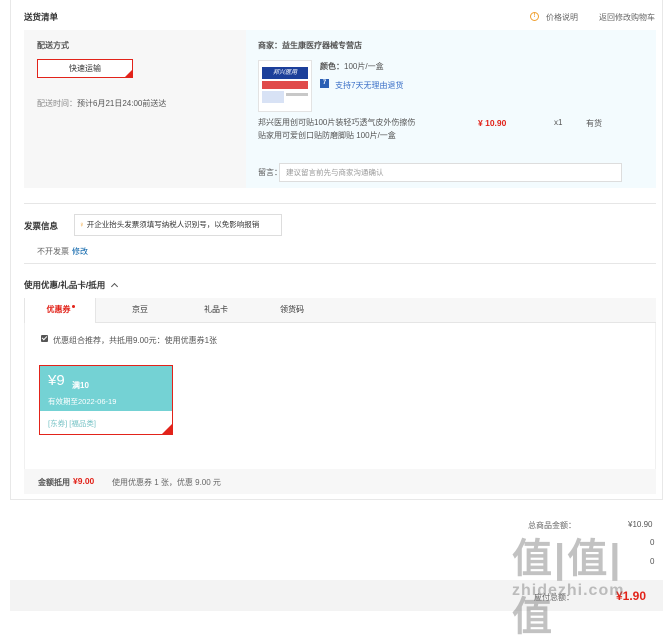  What do you see at coordinates (492, 123) in the screenshot?
I see `product-price: ¥ 10.90` at bounding box center [492, 123].